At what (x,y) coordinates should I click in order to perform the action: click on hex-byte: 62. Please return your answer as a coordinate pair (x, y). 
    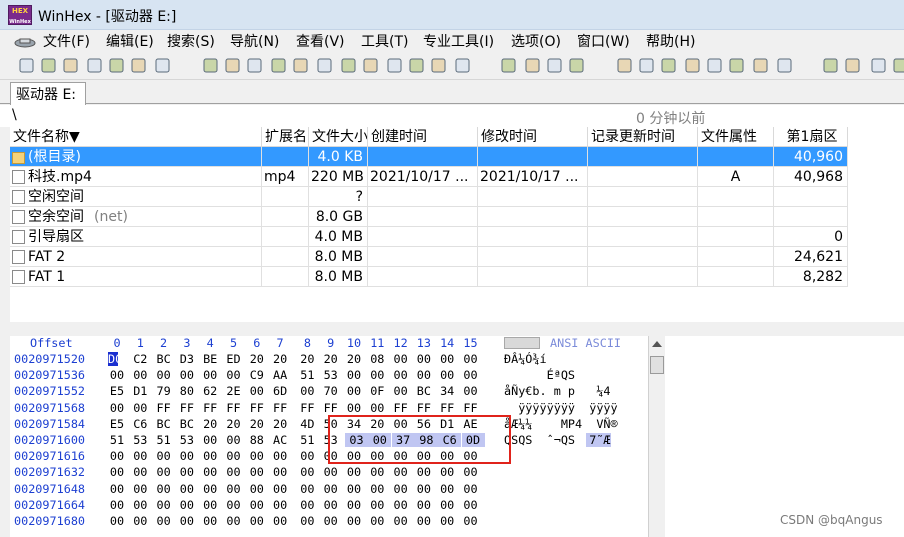
    Looking at the image, I should click on (210, 391).